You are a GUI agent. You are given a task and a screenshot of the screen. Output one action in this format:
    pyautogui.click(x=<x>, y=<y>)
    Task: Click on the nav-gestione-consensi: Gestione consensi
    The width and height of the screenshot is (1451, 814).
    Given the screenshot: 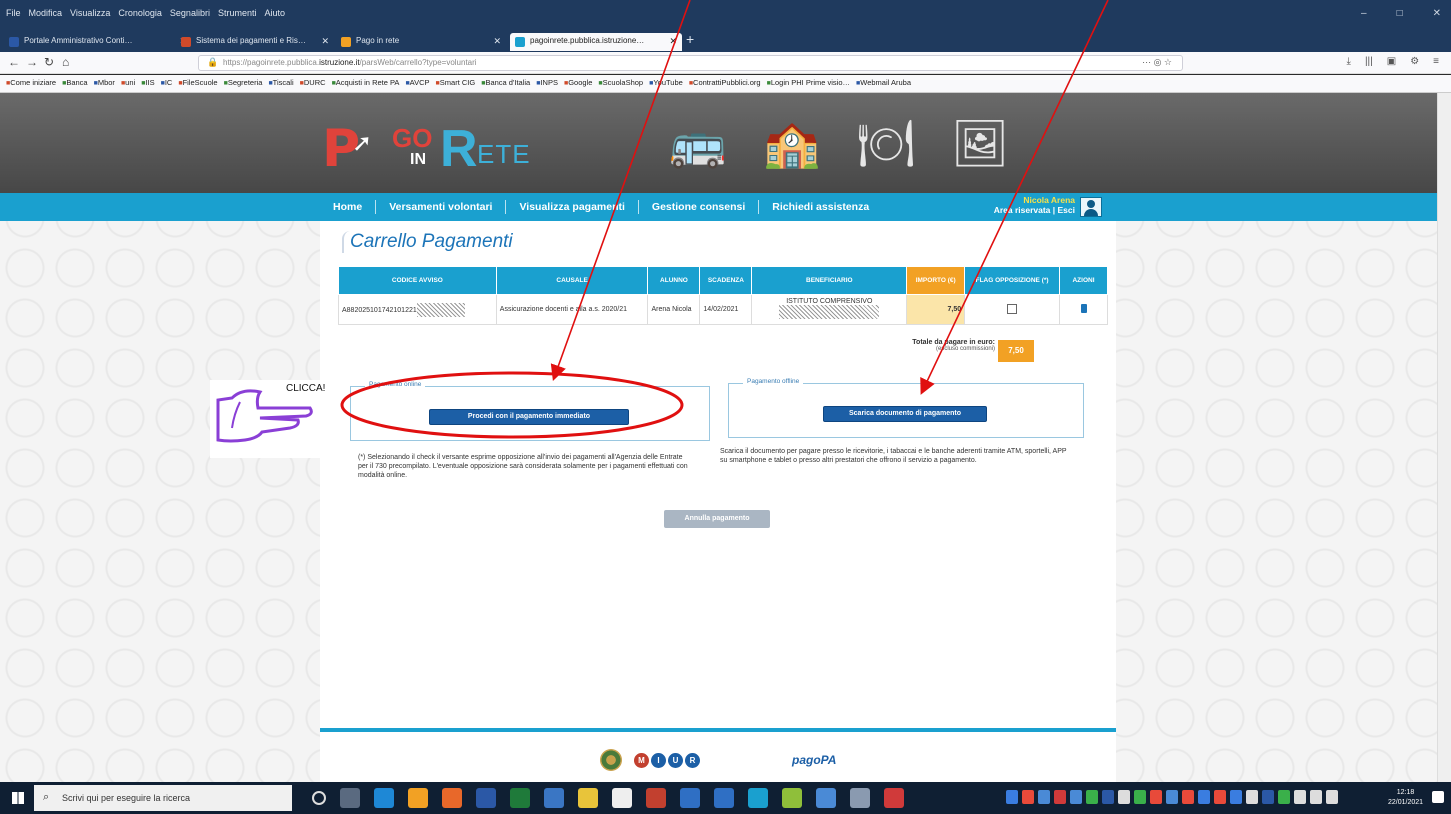 What is the action you would take?
    pyautogui.click(x=699, y=207)
    